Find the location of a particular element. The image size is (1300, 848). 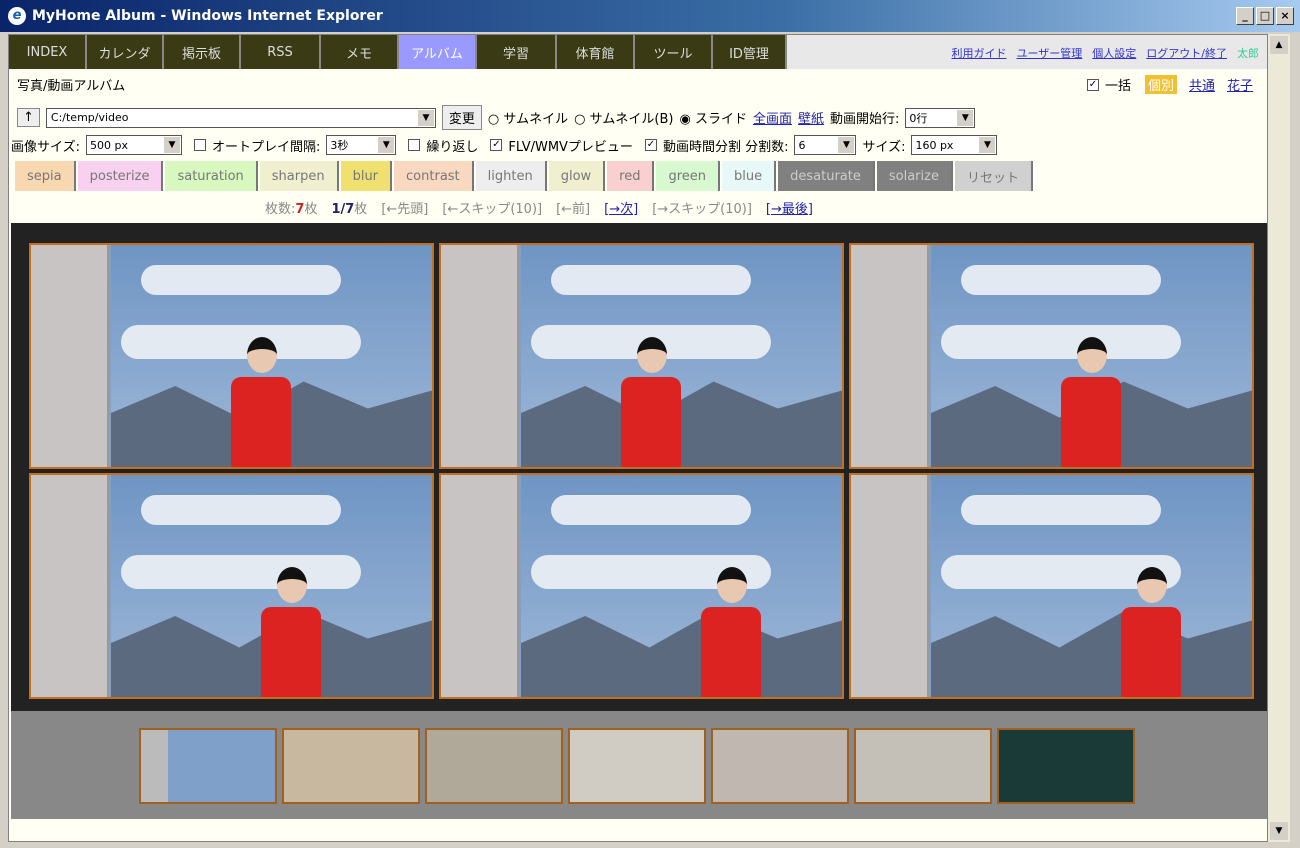

effect-button-solarize: solarize is located at coordinates (914, 176).